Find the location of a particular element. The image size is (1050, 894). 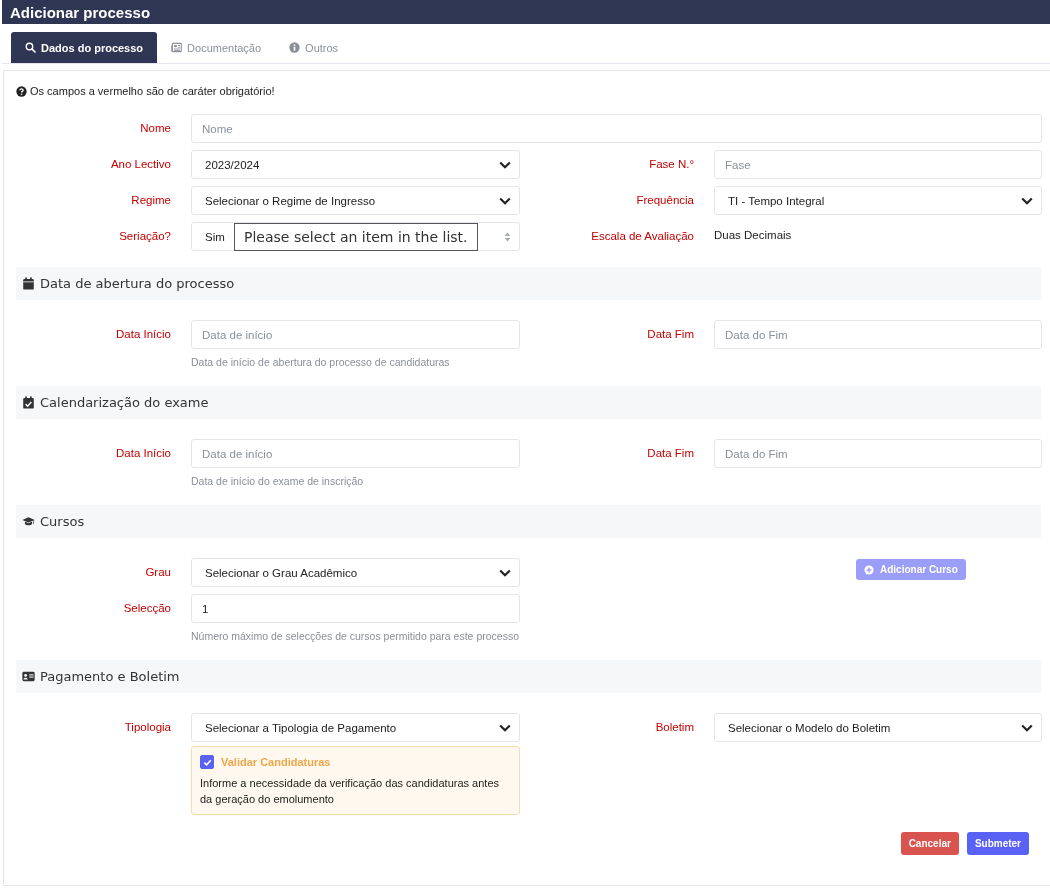

section-title: Pagamento e Boletim is located at coordinates (110, 676).